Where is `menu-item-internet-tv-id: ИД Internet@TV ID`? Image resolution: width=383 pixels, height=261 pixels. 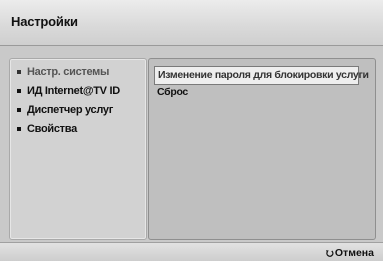 menu-item-internet-tv-id: ИД Internet@TV ID is located at coordinates (68, 91).